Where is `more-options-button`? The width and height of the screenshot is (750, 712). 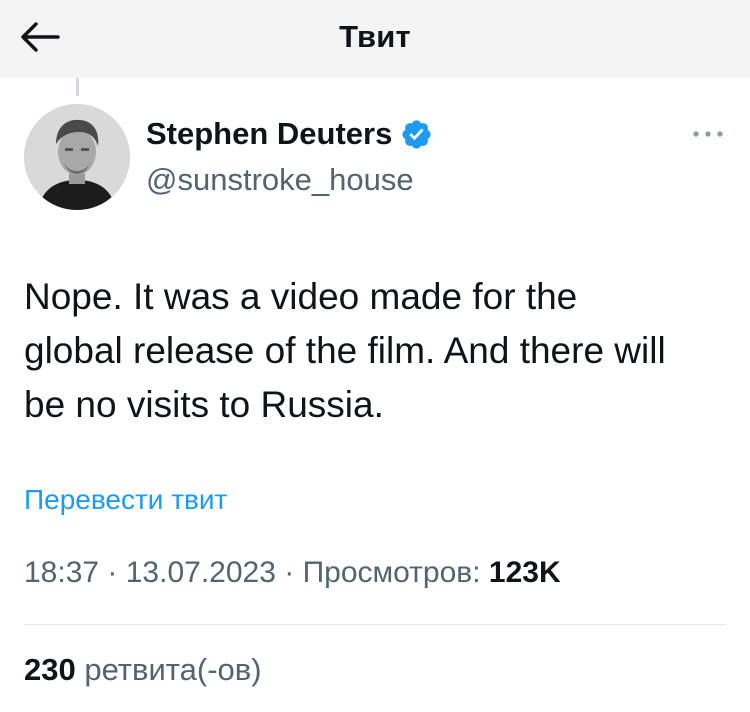
more-options-button is located at coordinates (708, 134).